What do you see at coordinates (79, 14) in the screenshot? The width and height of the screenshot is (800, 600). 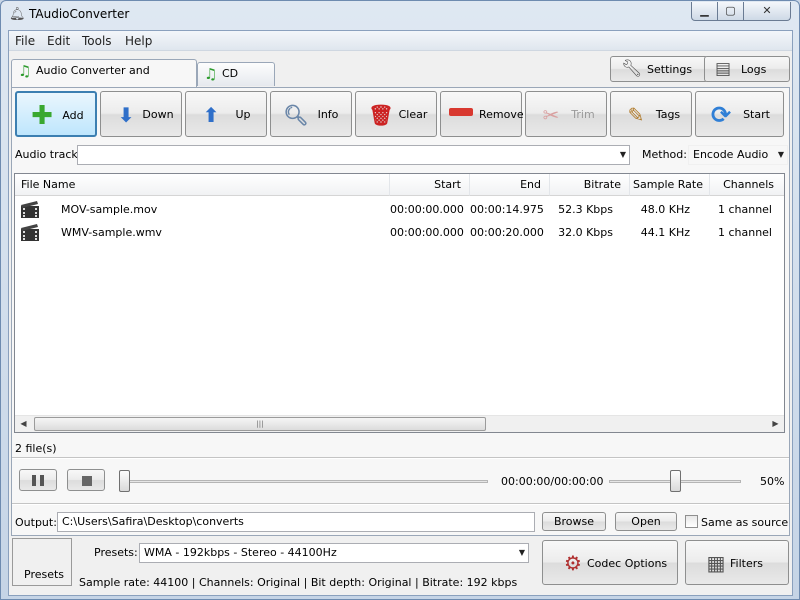 I see `window-title: TAudioConverter` at bounding box center [79, 14].